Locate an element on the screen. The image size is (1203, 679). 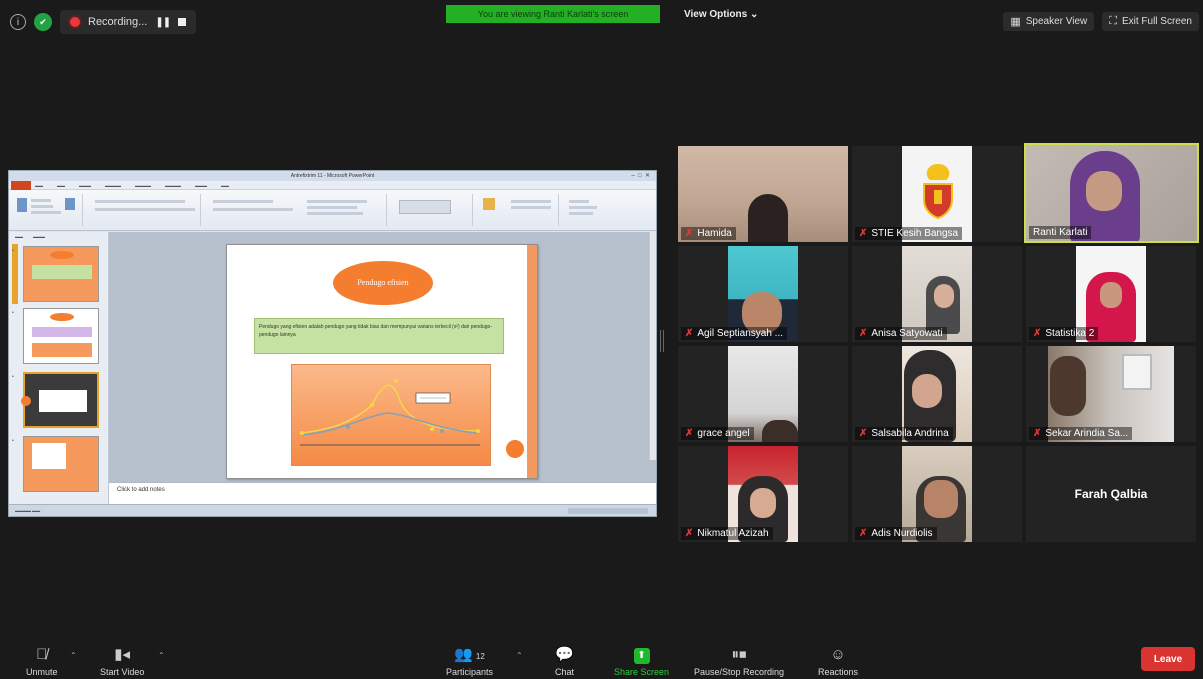
ppt-tab: ▬▬▬ is located at coordinates (85, 185).